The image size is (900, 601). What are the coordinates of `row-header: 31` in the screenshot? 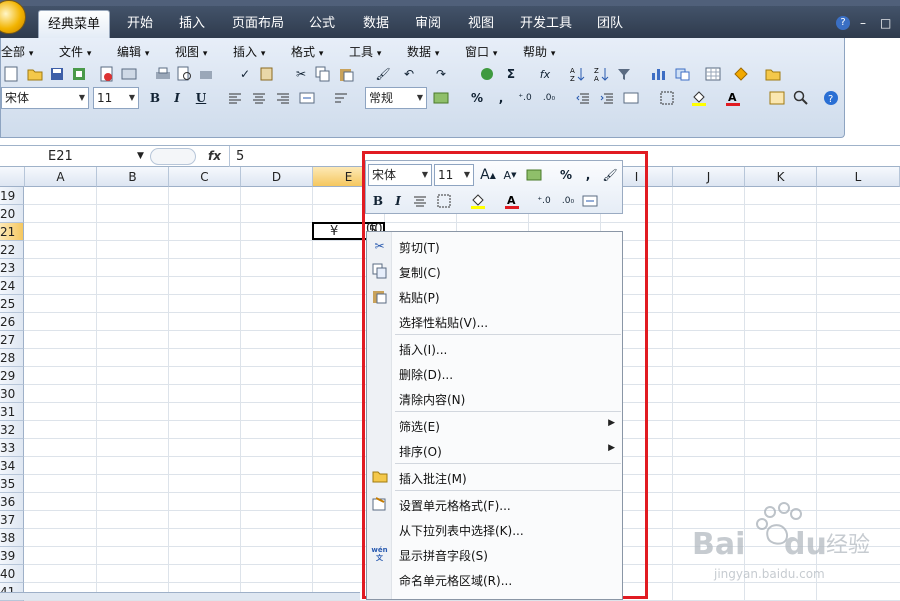 It's located at (12, 412).